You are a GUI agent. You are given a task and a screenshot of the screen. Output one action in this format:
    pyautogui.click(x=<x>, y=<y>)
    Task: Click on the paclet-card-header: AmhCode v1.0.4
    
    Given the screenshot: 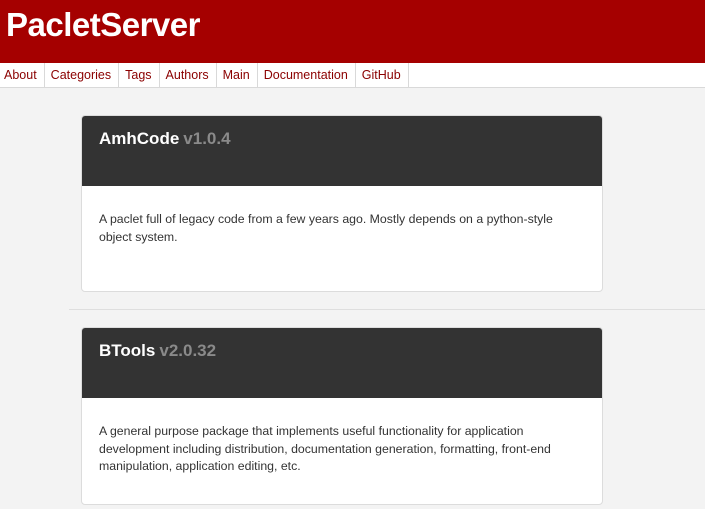 What is the action you would take?
    pyautogui.click(x=342, y=151)
    